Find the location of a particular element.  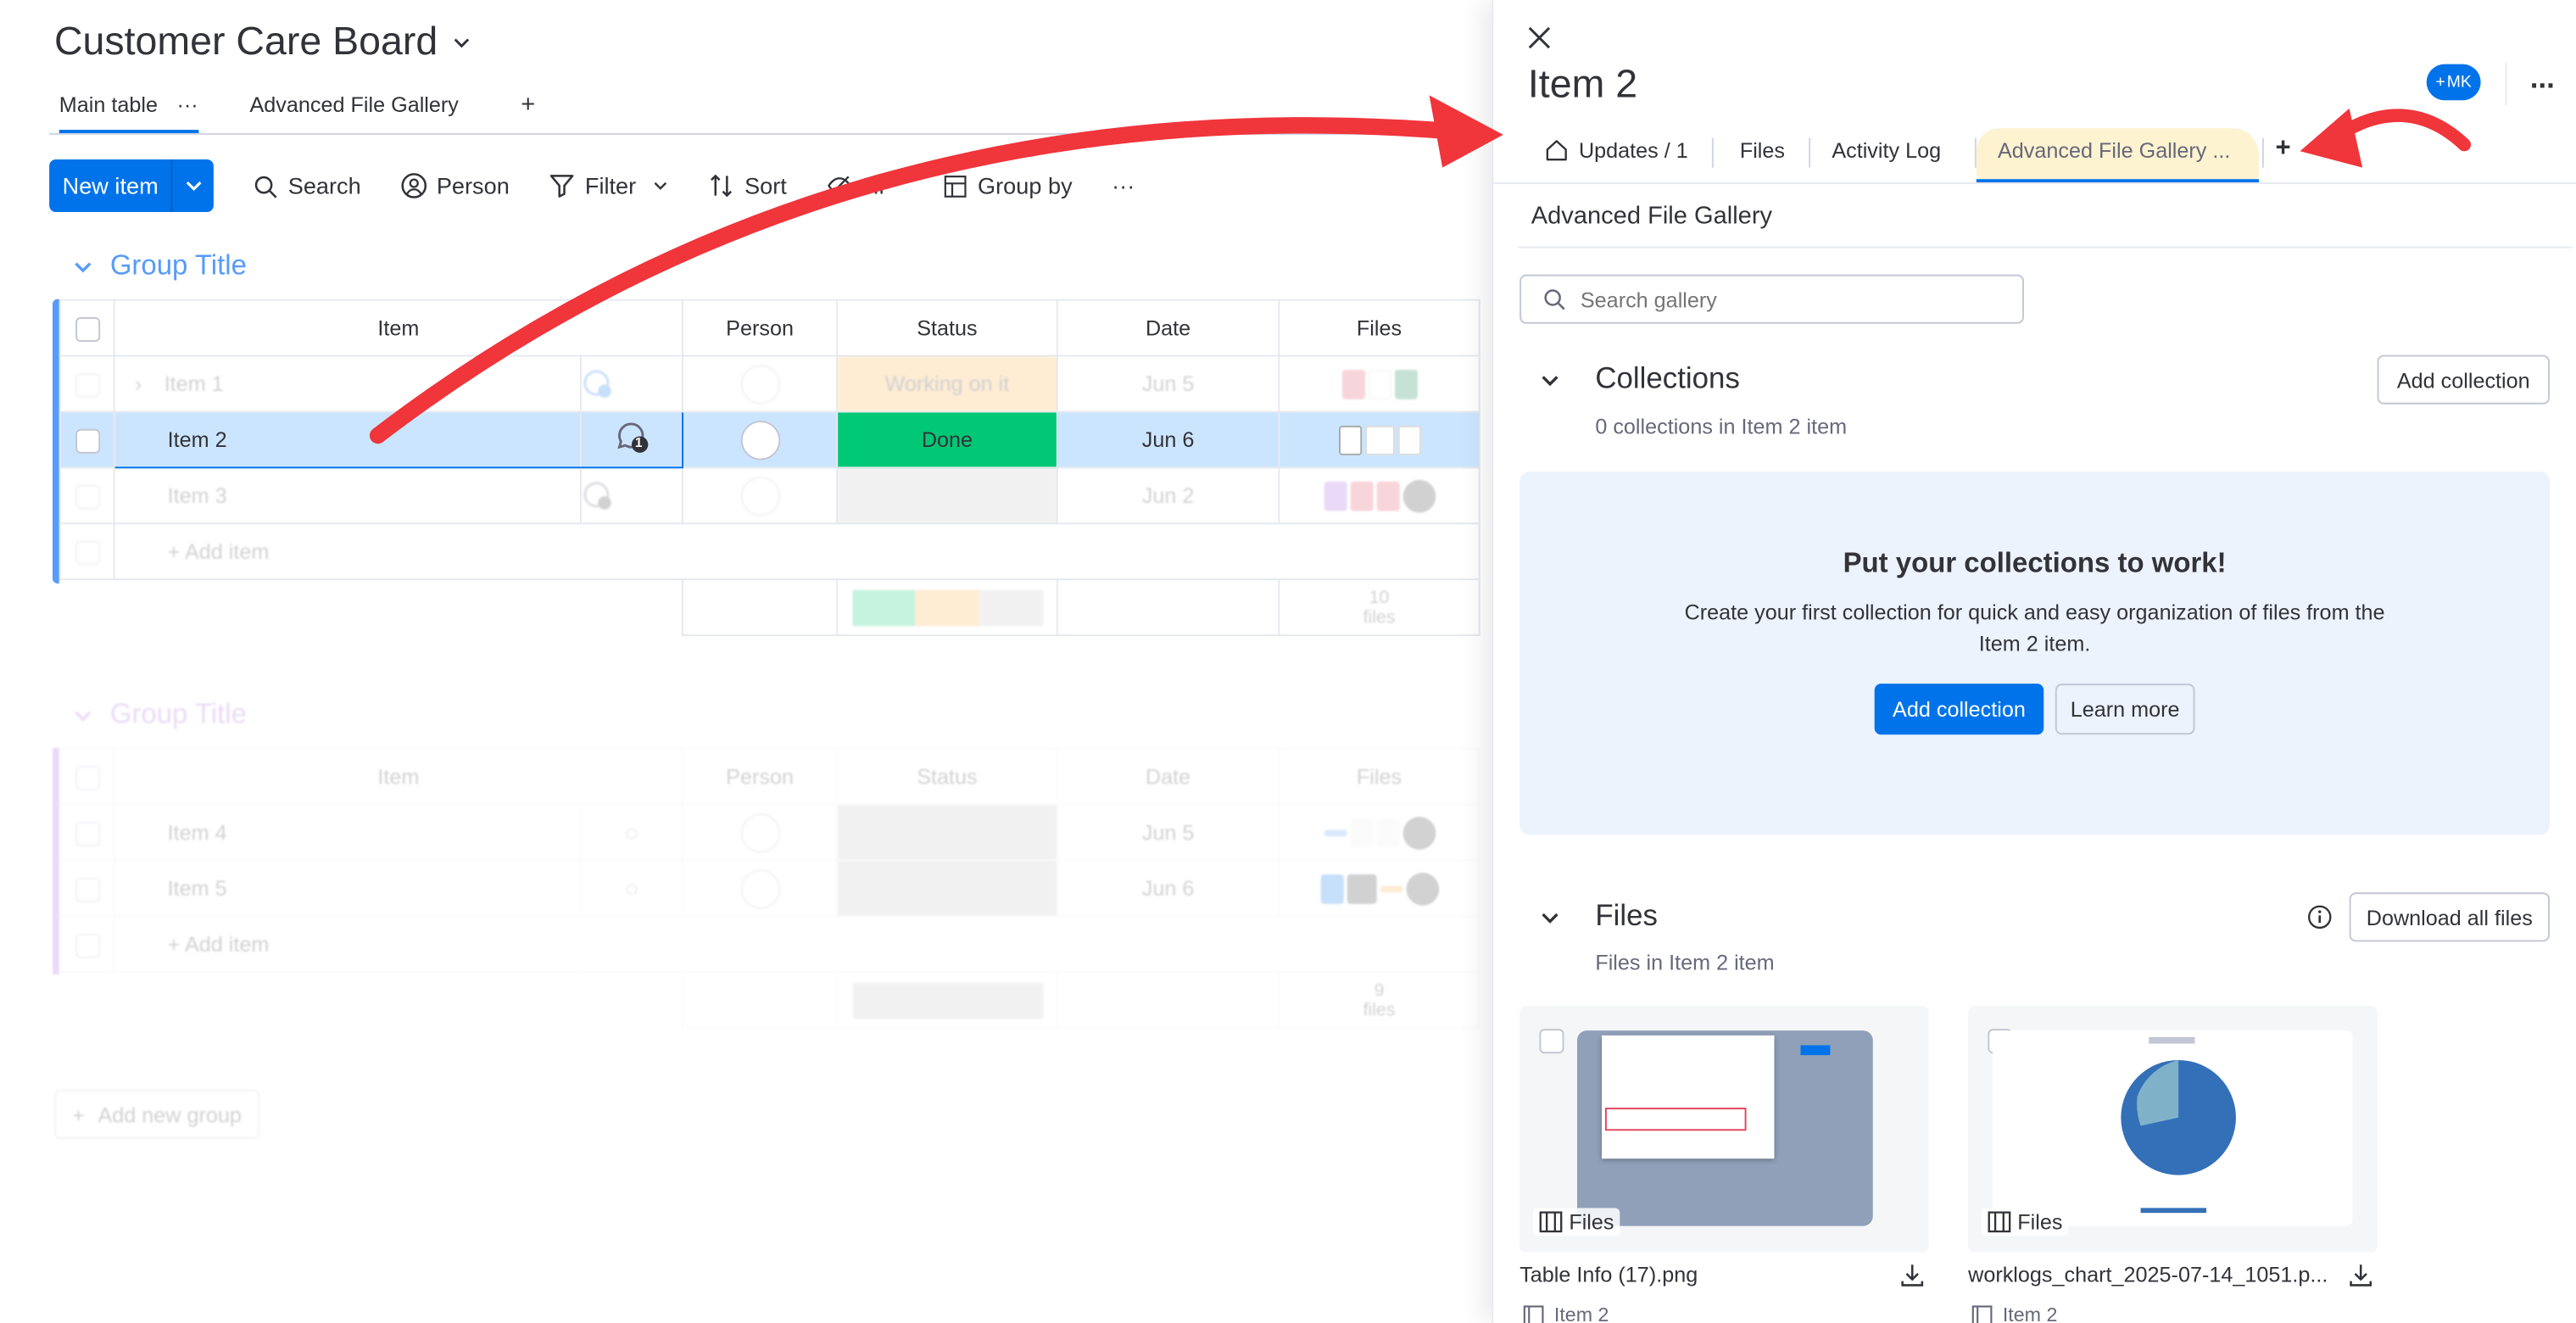

tab-main-table: Main table ··· is located at coordinates (128, 112).